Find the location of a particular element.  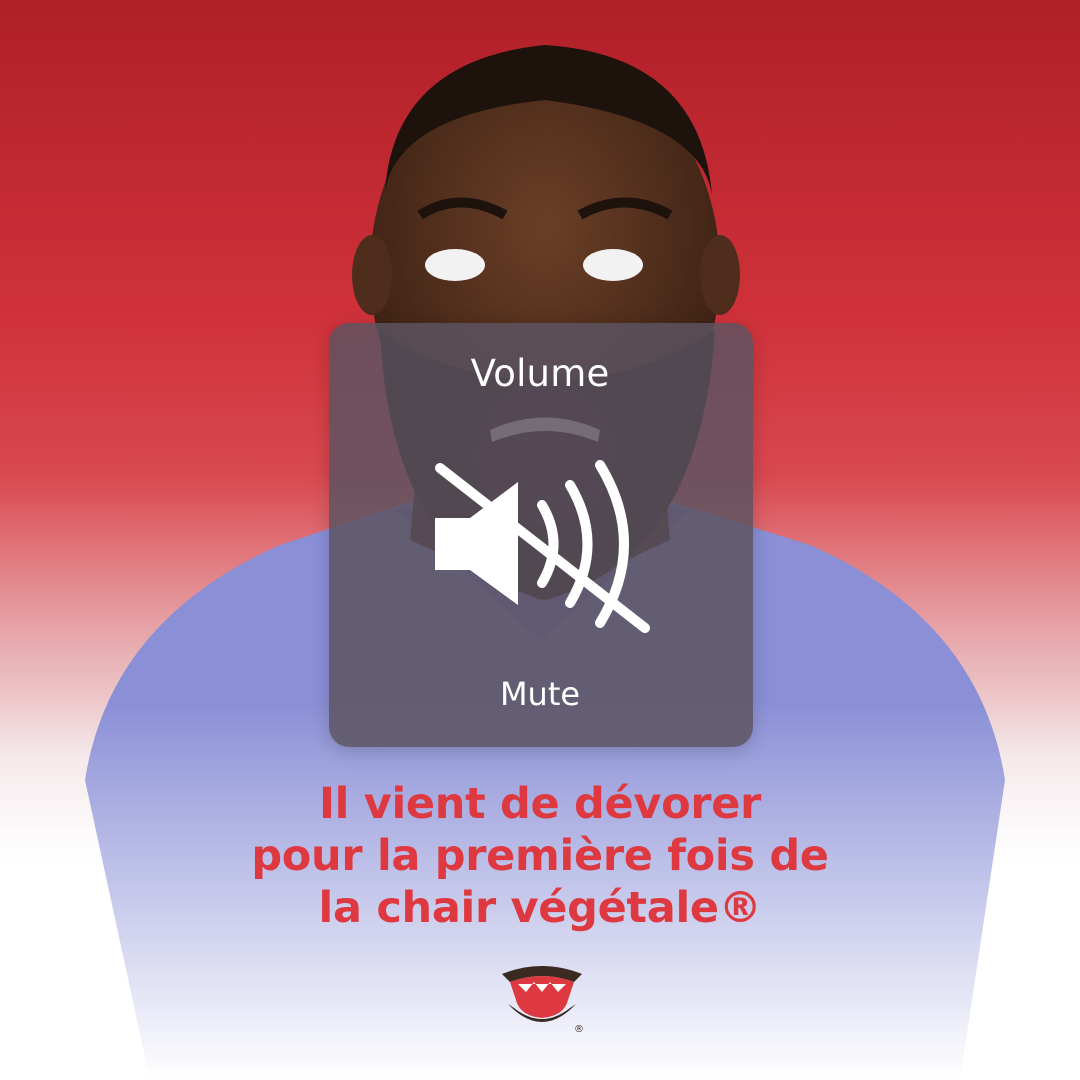

headline-line-2: pour la première fois de is located at coordinates (540, 856).